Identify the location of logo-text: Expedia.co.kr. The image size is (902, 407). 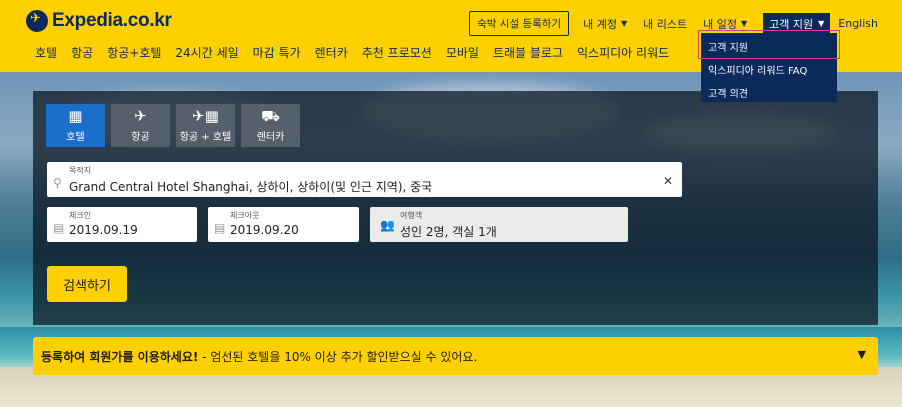
(112, 20).